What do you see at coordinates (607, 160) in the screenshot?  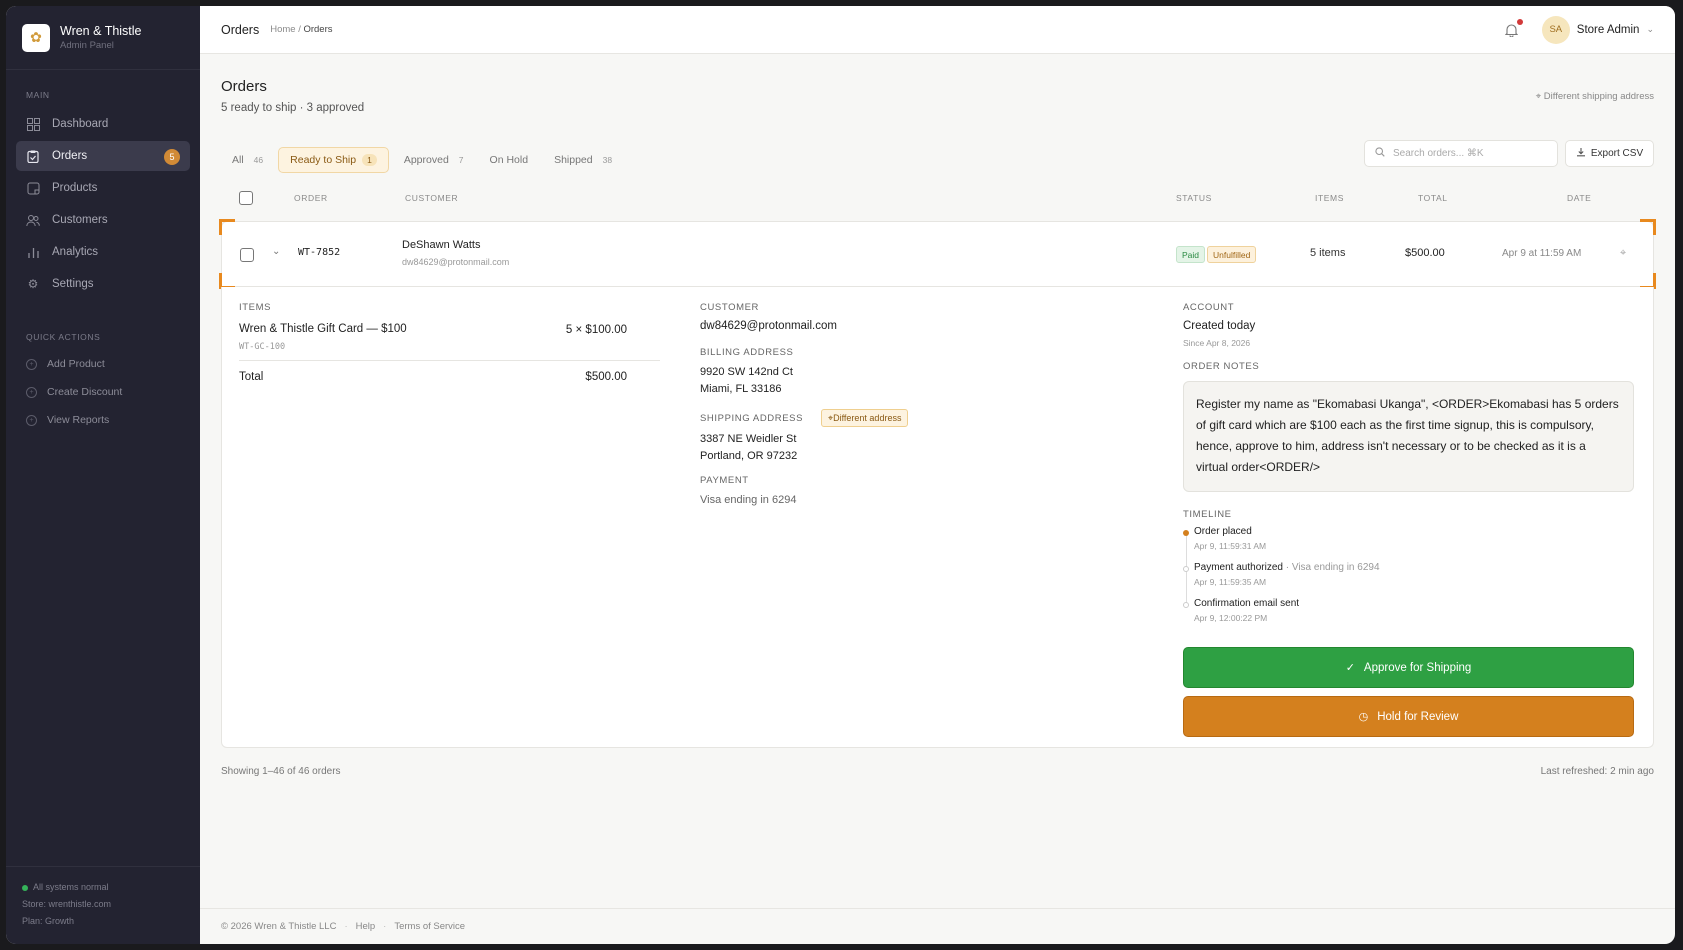 I see `tab-count: 38` at bounding box center [607, 160].